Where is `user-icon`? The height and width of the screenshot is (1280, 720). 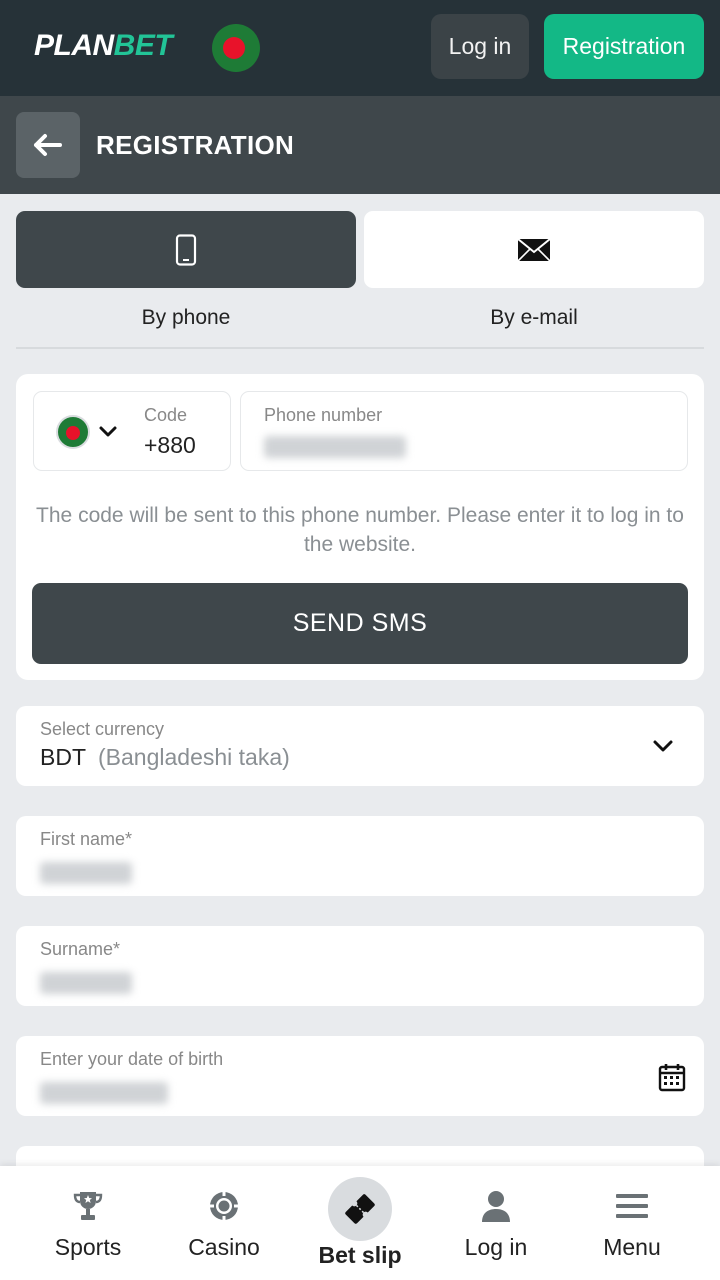 user-icon is located at coordinates (496, 1206).